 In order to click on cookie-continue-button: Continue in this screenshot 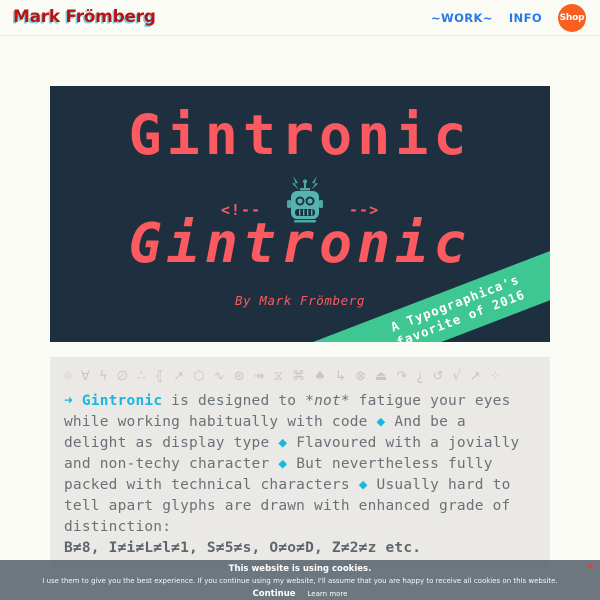, I will do `click(274, 594)`.